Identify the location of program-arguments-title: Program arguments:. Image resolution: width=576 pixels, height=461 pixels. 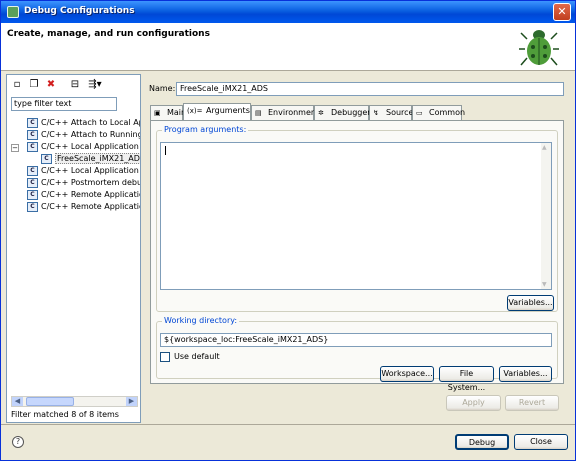
(205, 129).